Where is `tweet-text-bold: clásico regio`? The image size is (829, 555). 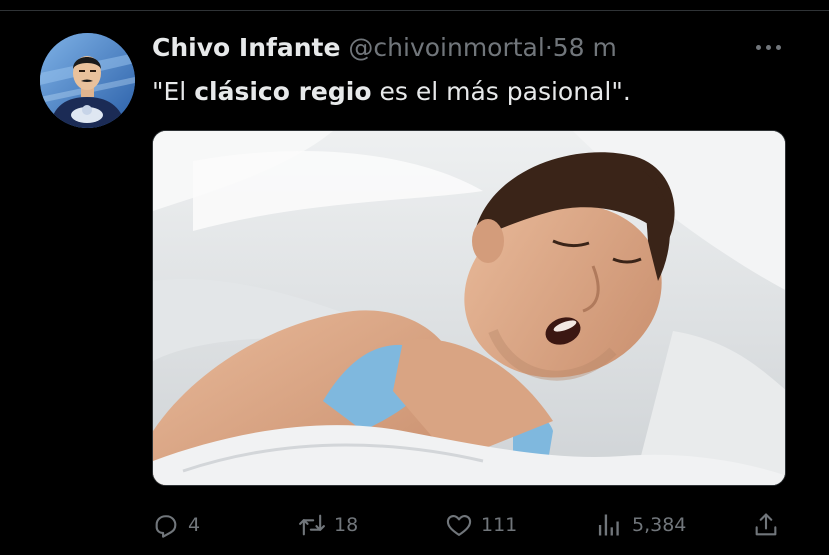
tweet-text-bold: clásico regio is located at coordinates (283, 91).